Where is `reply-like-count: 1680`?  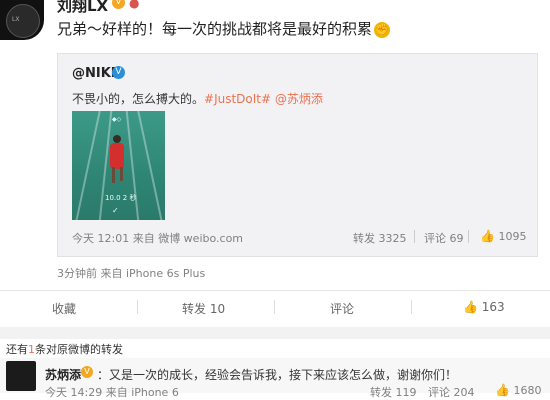 reply-like-count: 1680 is located at coordinates (527, 390).